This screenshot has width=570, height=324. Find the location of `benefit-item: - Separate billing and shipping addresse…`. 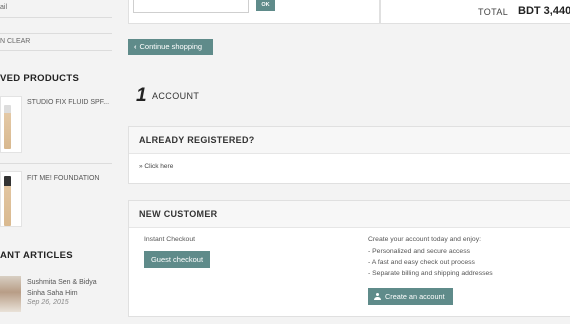

benefit-item: - Separate billing and shipping addresse… is located at coordinates (430, 273).